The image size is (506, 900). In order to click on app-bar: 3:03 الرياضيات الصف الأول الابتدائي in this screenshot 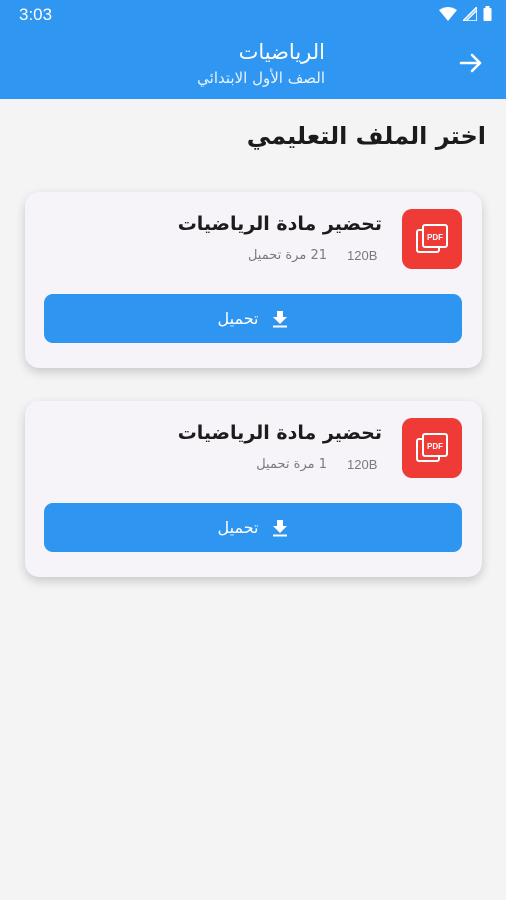, I will do `click(253, 49)`.